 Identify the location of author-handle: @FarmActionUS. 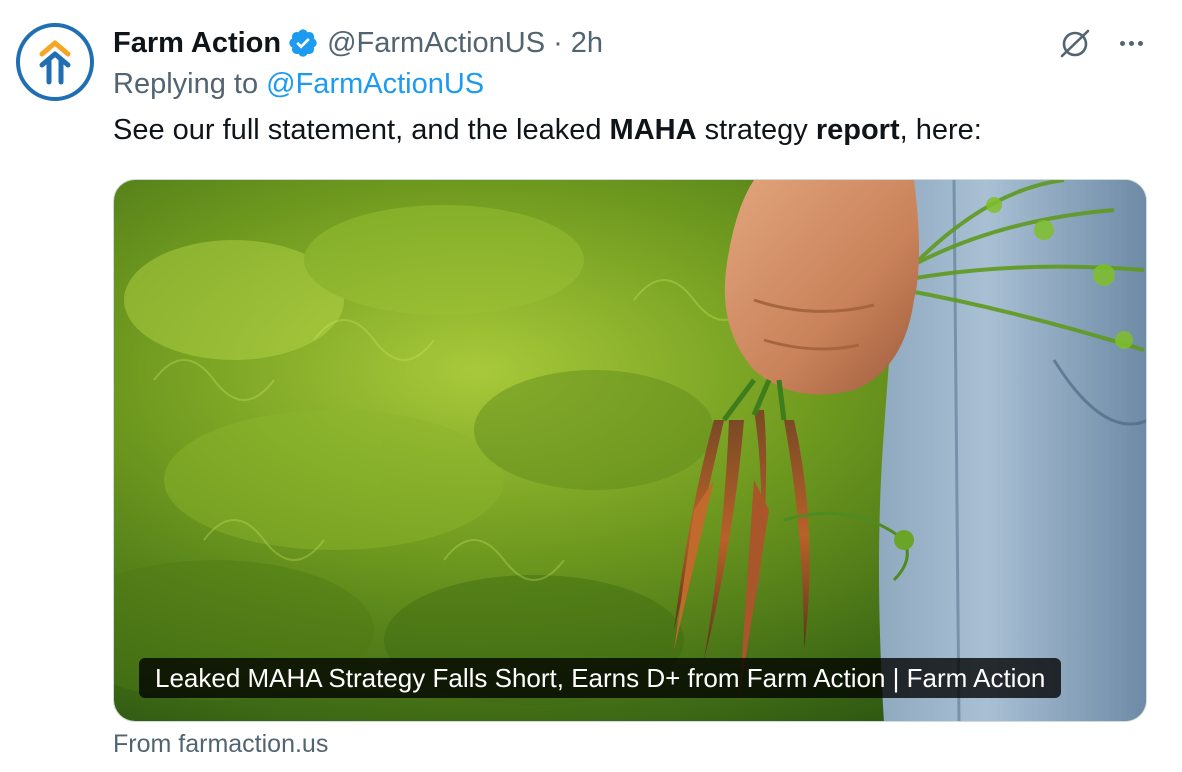
(436, 43).